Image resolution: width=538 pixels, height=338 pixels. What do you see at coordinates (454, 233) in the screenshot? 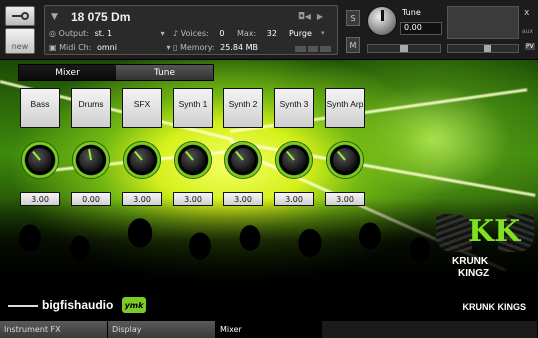
I see `left-wing-icon` at bounding box center [454, 233].